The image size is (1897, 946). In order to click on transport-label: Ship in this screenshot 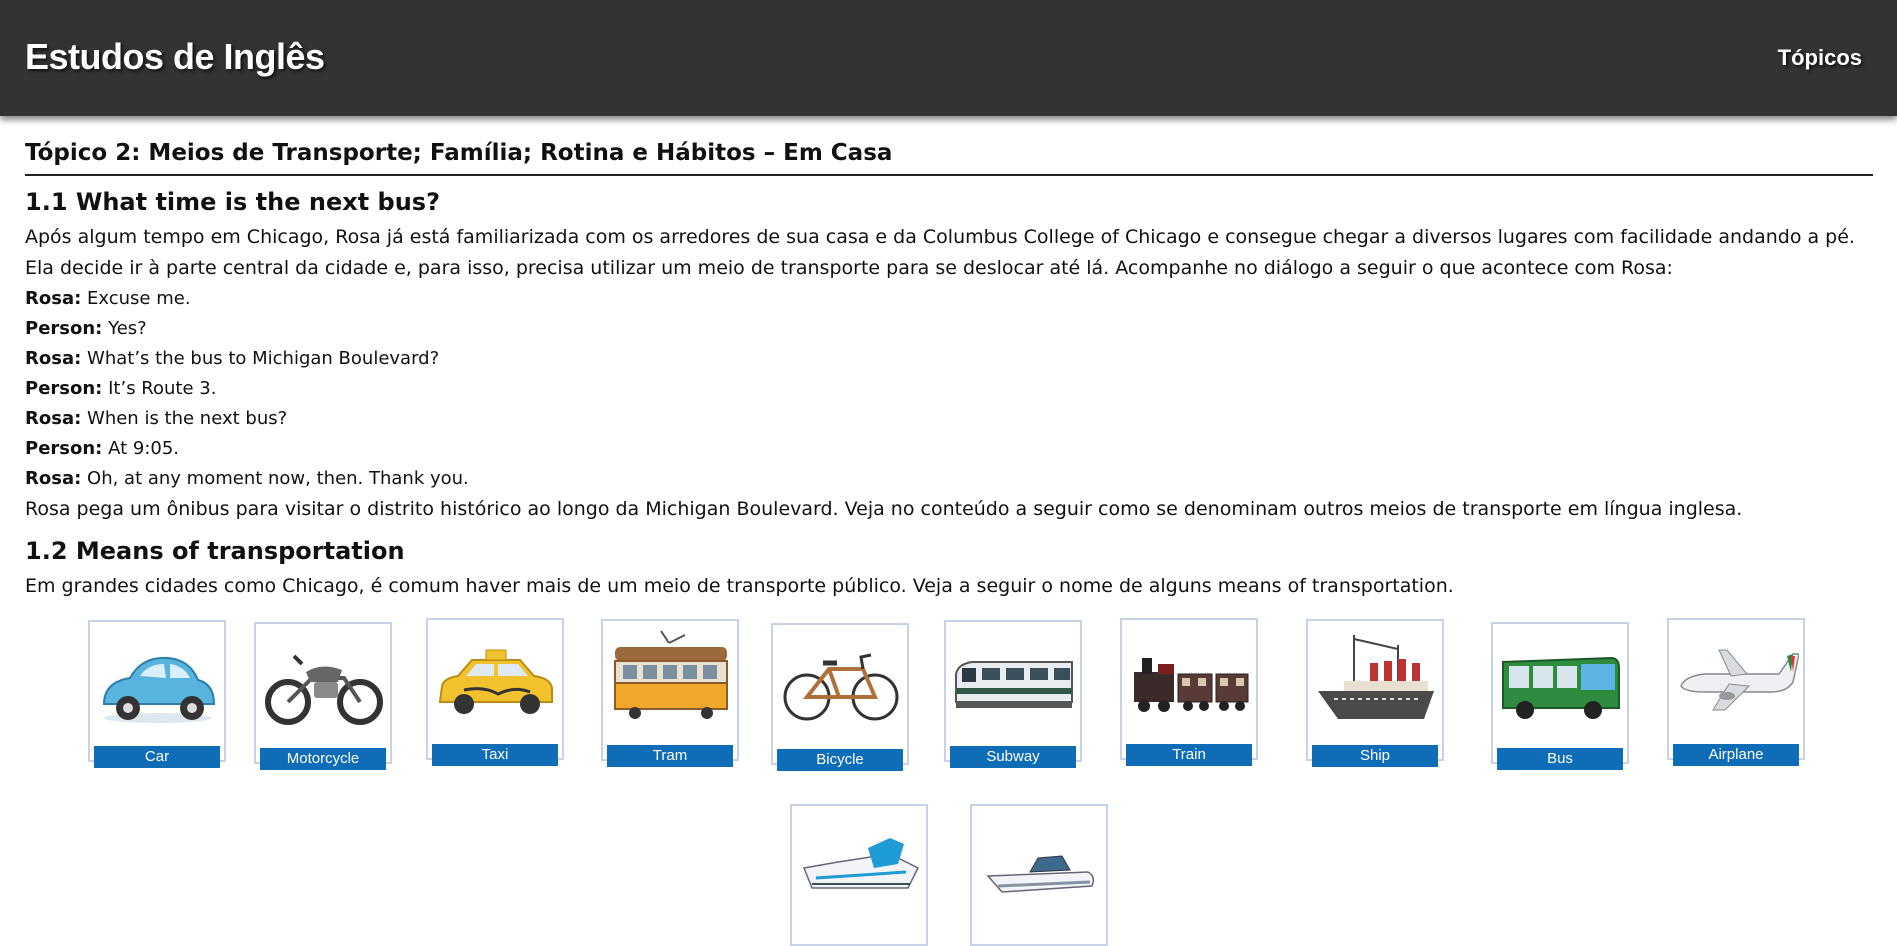, I will do `click(1375, 756)`.